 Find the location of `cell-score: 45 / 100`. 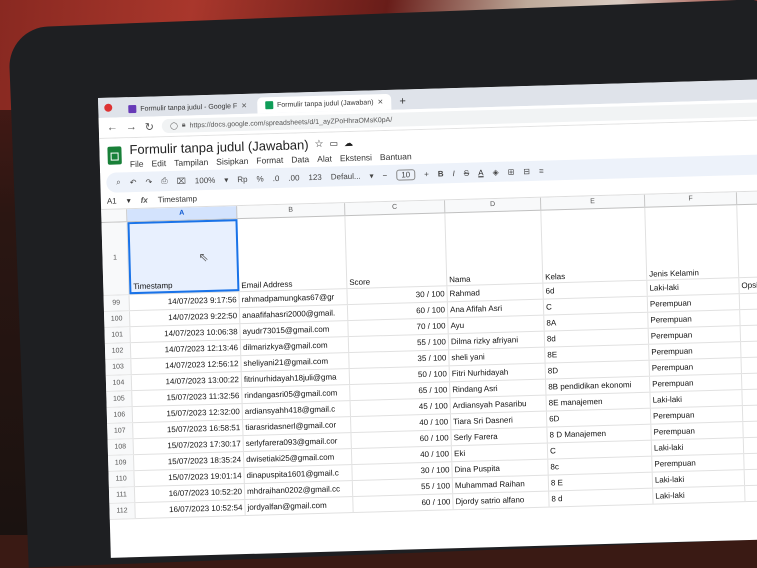

cell-score: 45 / 100 is located at coordinates (400, 407).